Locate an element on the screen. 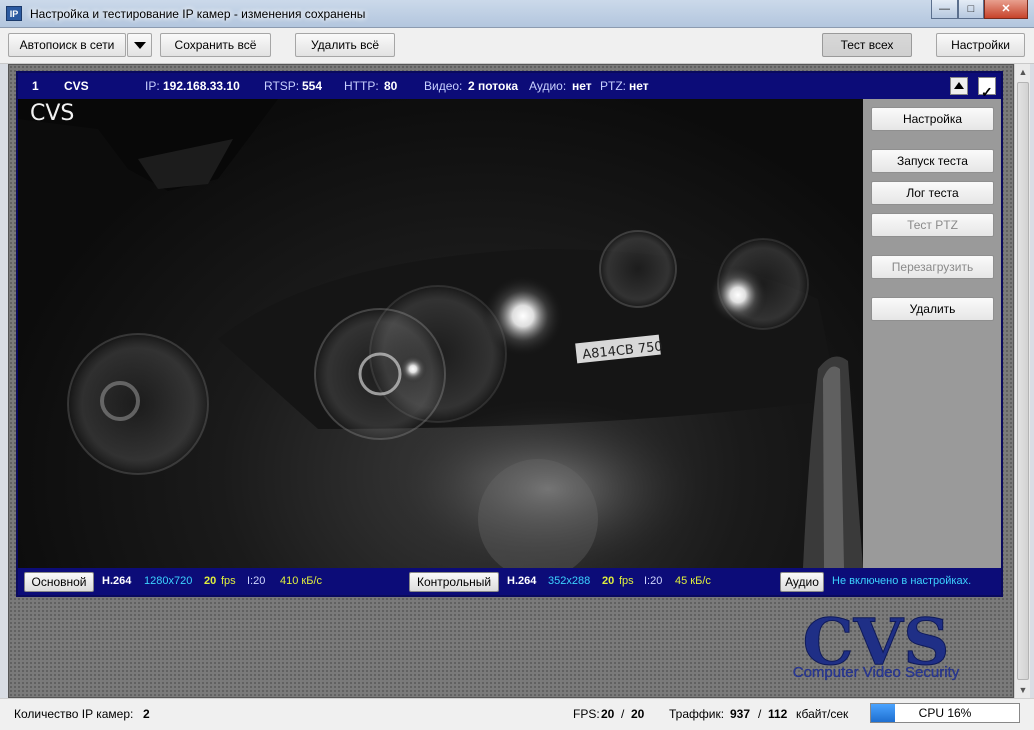 The width and height of the screenshot is (1034, 730). main-resolution: 1280x720 is located at coordinates (168, 581).